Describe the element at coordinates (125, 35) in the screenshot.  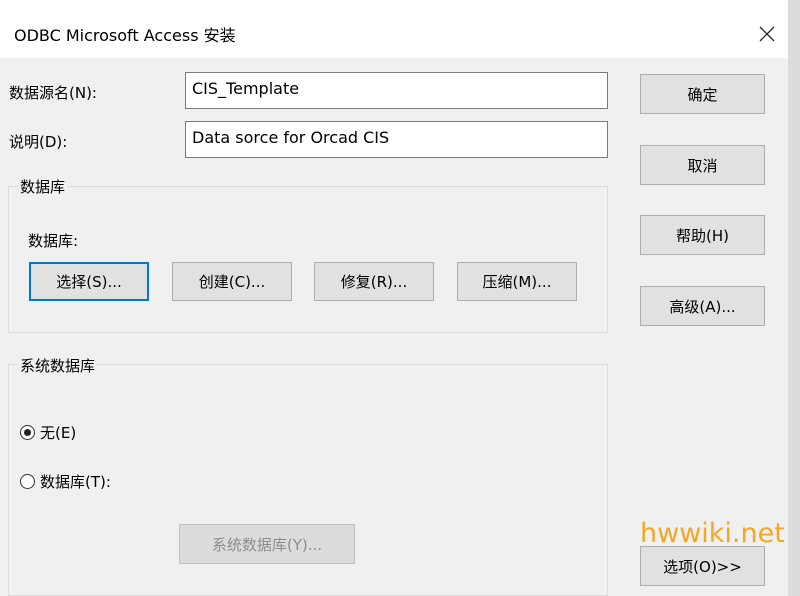
I see `window-title: ODBC Microsoft Access 安装` at that location.